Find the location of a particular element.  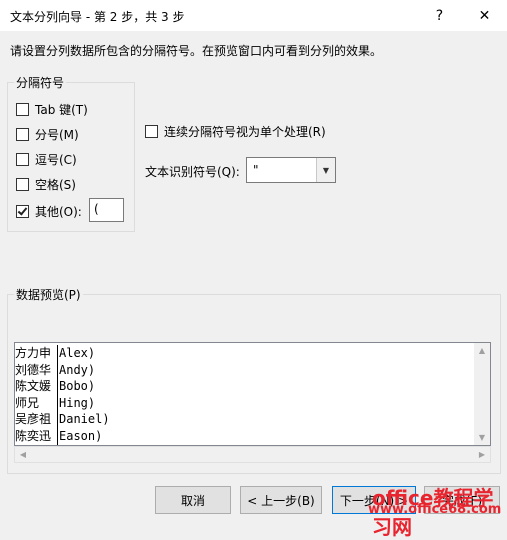

text-qualifier-label: 文本识别符号(Q): is located at coordinates (192, 172).